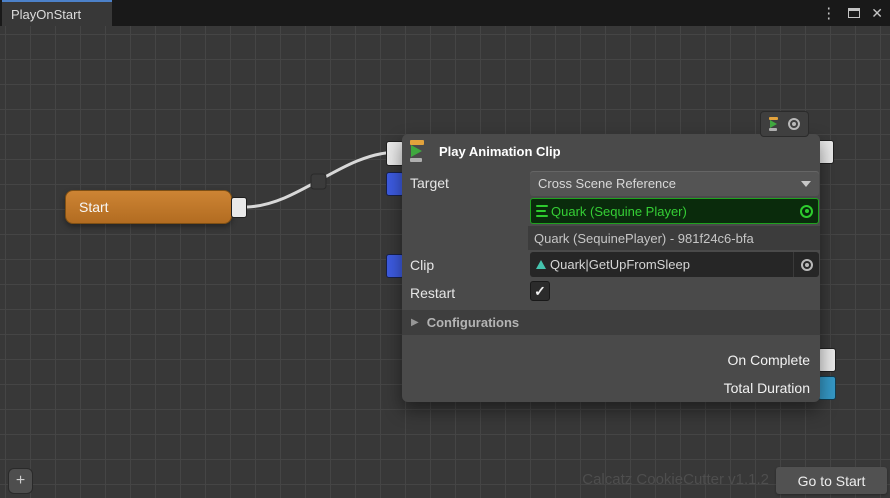 Image resolution: width=890 pixels, height=498 pixels. I want to click on total-duration-port, so click(827, 388).